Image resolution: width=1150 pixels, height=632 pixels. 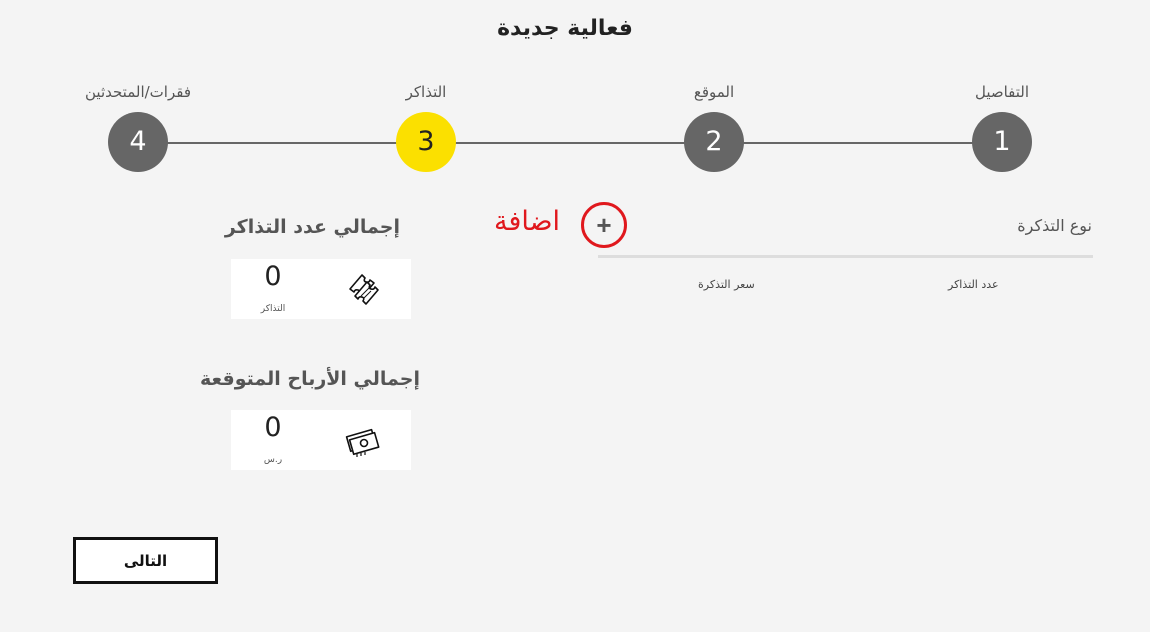 I want to click on next-button: التالى, so click(x=145, y=560).